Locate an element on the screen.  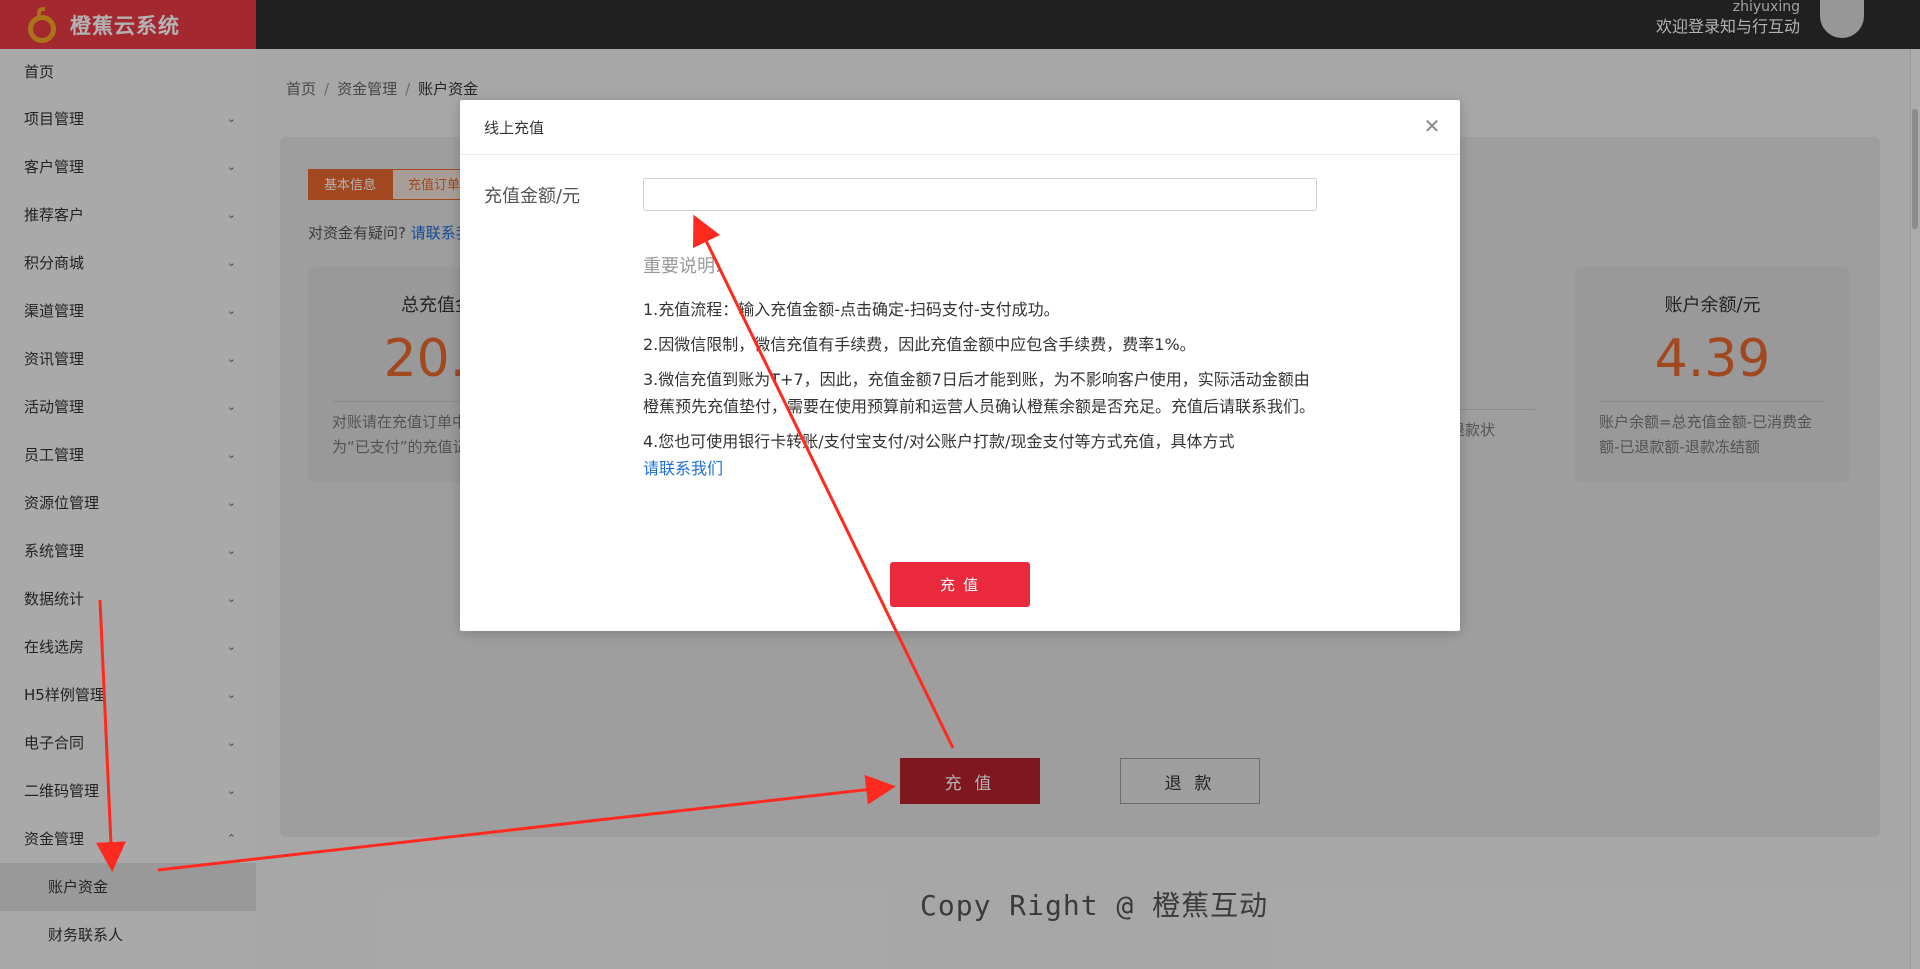
submit-recharge-button: 充 值 is located at coordinates (960, 584).